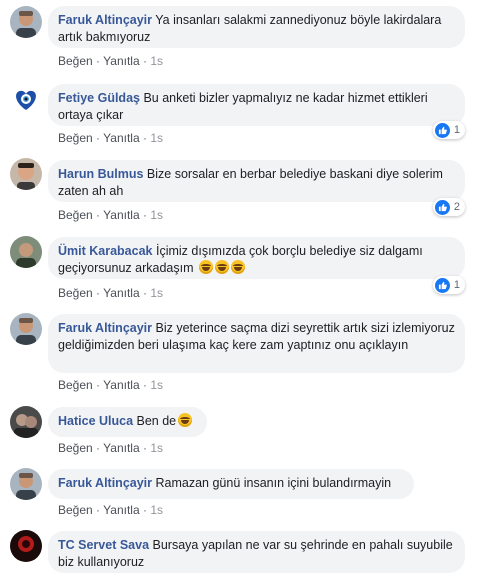 This screenshot has height=573, width=499. What do you see at coordinates (456, 207) in the screenshot?
I see `reaction-number: 2` at bounding box center [456, 207].